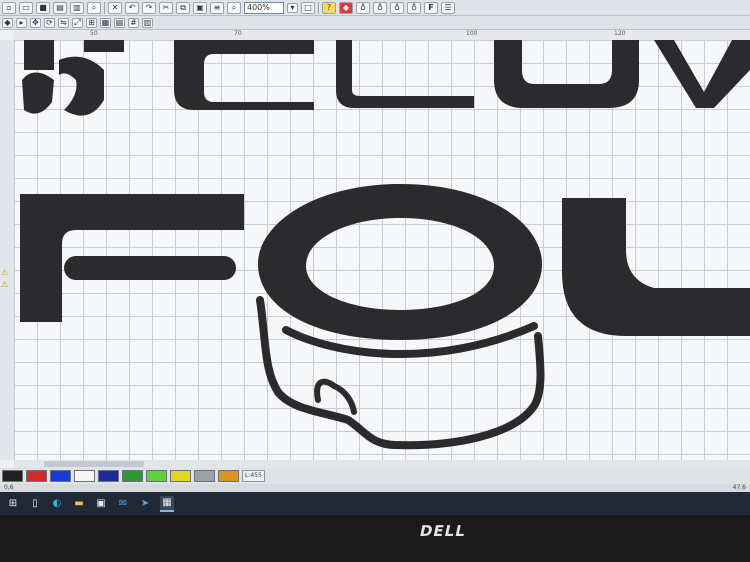 This screenshot has height=562, width=750. I want to click on app-icon: ➤, so click(145, 504).